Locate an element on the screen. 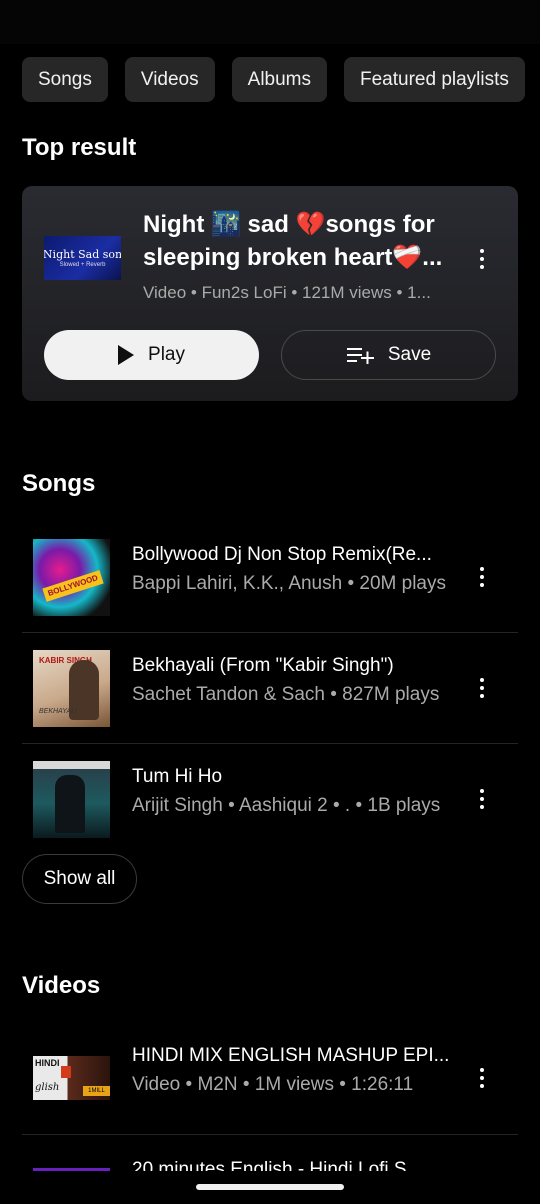  video-thumbnail-text: HINDI is located at coordinates (47, 1063).